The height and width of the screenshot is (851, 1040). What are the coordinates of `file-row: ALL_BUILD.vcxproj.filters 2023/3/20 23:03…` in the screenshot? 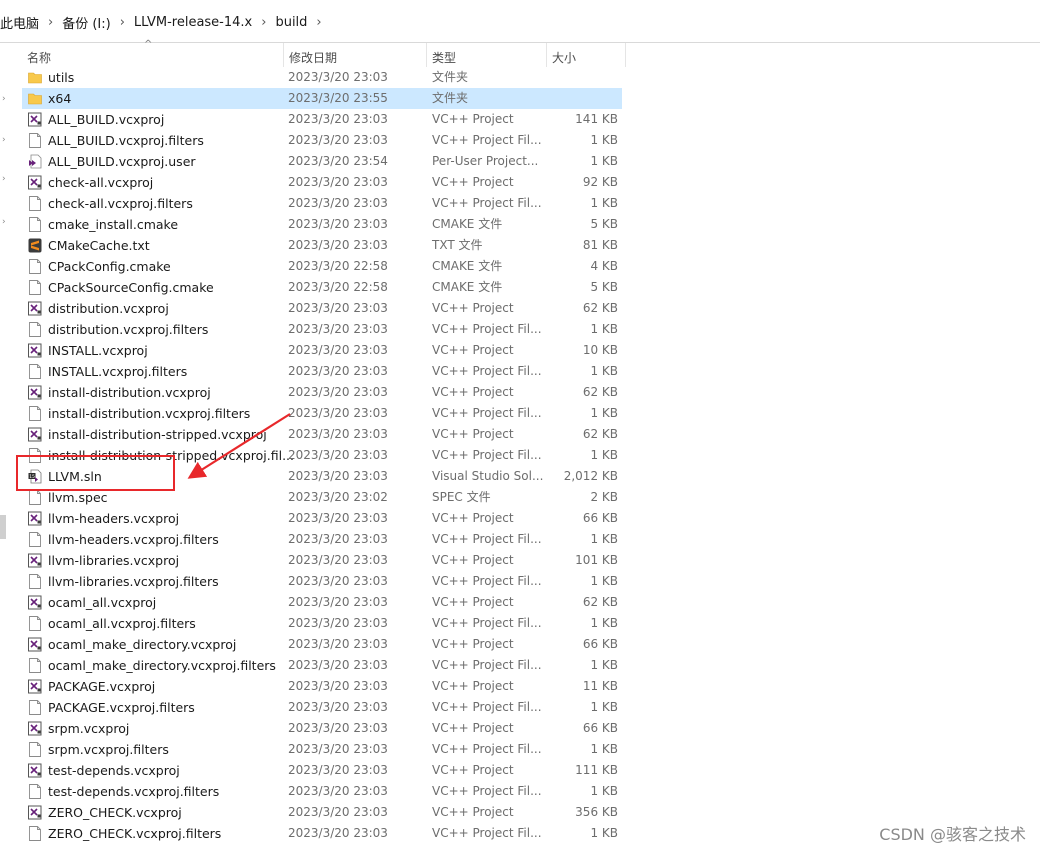 It's located at (322, 140).